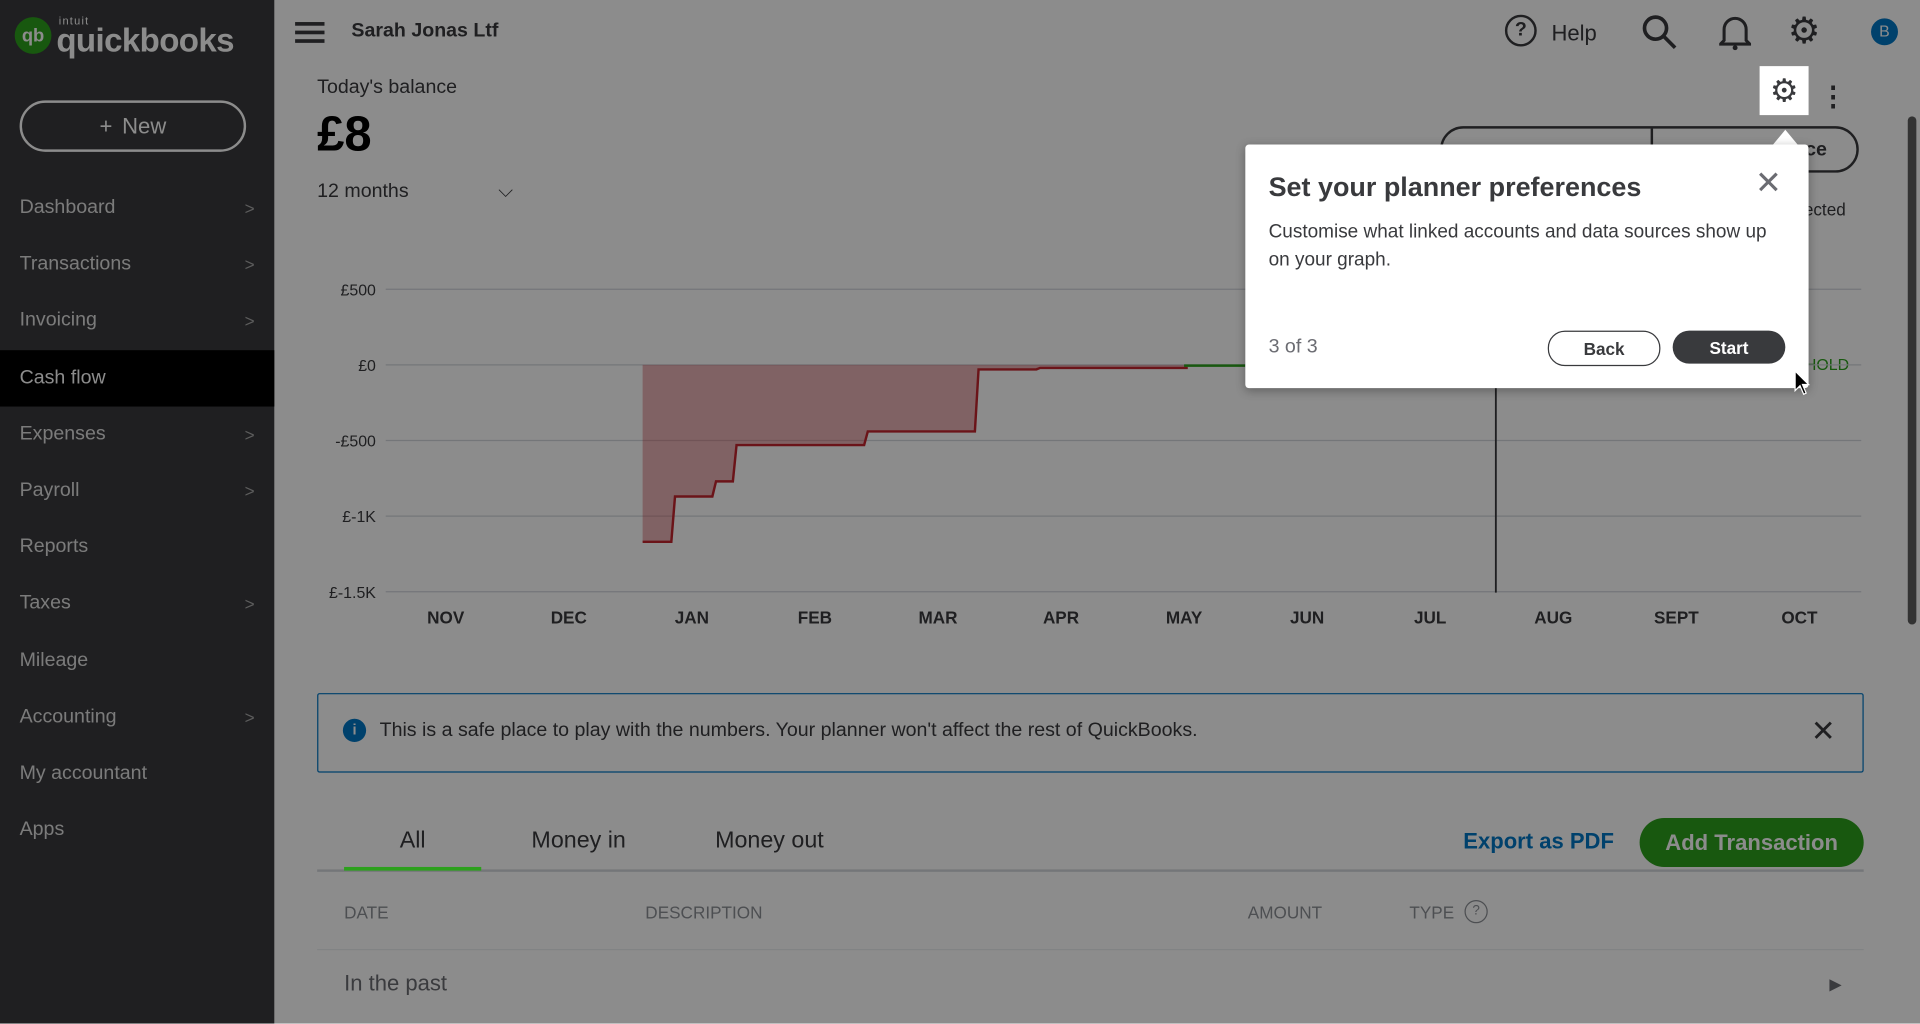 The height and width of the screenshot is (1024, 1920). What do you see at coordinates (1293, 347) in the screenshot?
I see `popup-step-counter: 3 of 3` at bounding box center [1293, 347].